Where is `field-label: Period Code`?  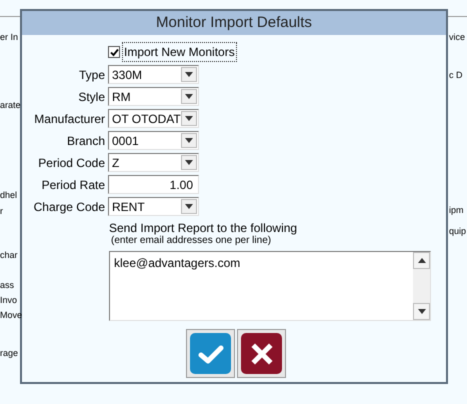 field-label: Period Code is located at coordinates (71, 163).